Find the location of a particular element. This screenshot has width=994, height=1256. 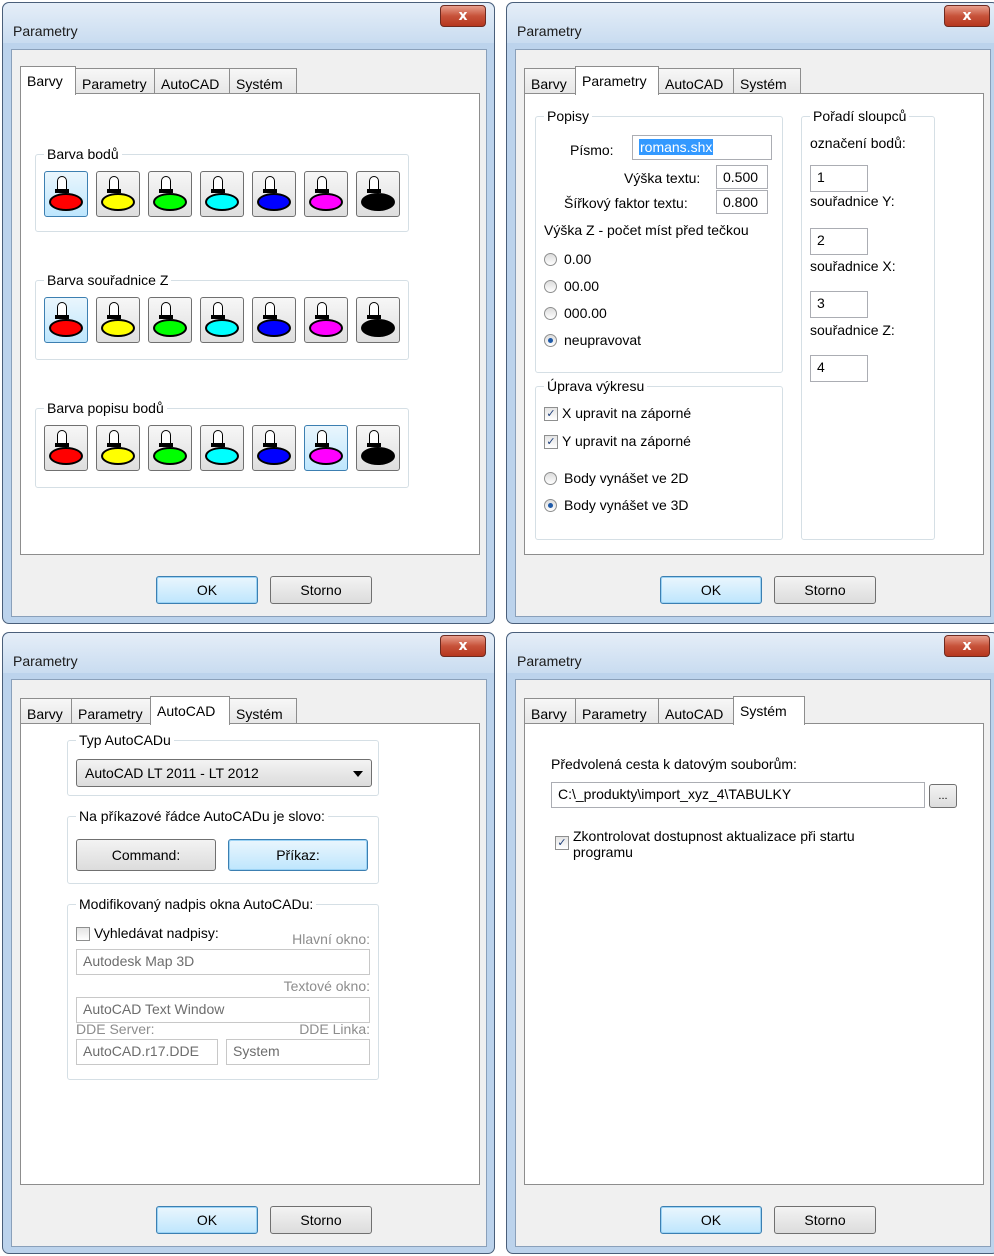

y-negative-checkbox: ✓ is located at coordinates (551, 442).